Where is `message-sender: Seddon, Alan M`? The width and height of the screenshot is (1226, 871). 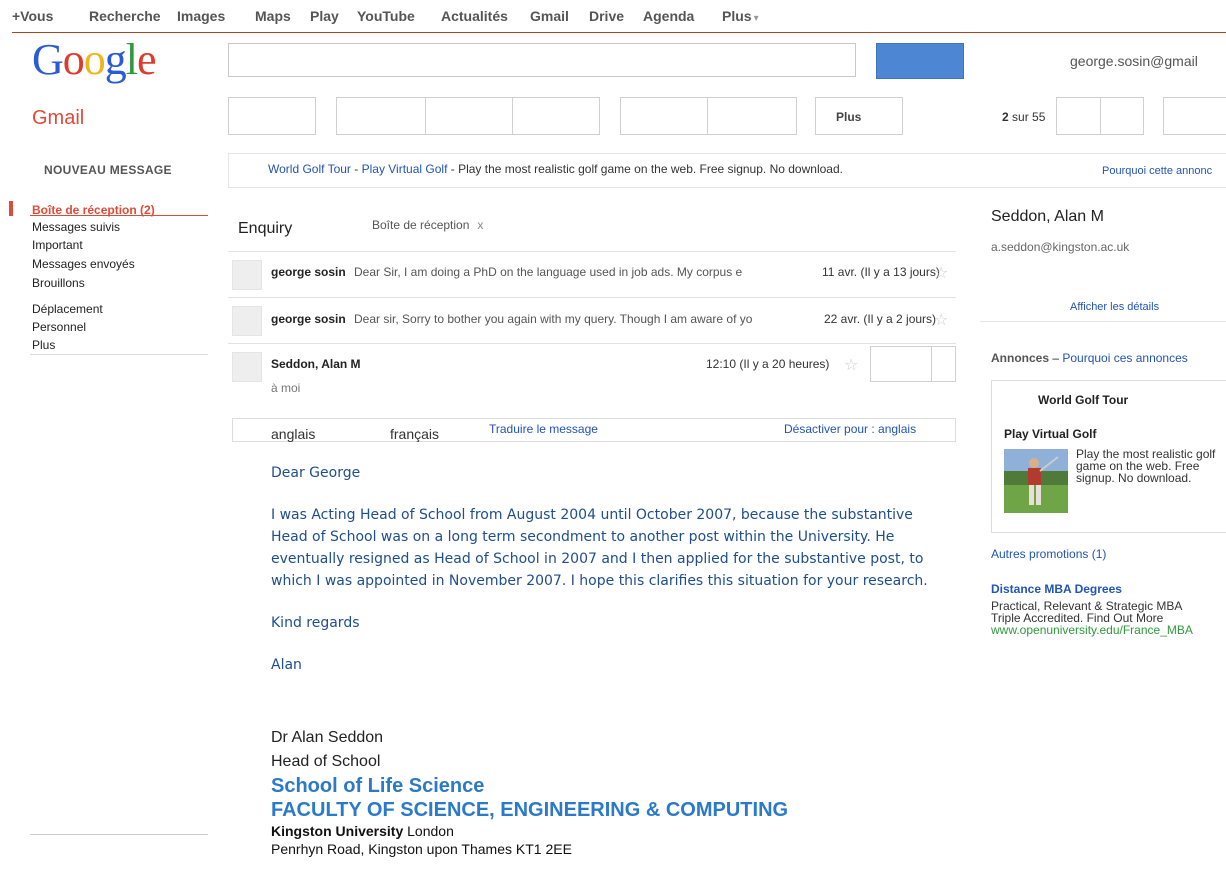
message-sender: Seddon, Alan M is located at coordinates (316, 364).